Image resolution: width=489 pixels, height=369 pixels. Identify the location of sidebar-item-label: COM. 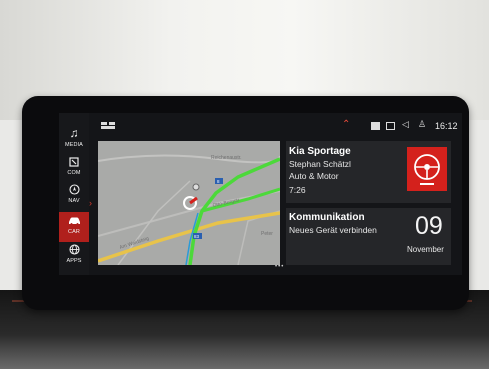
(74, 173).